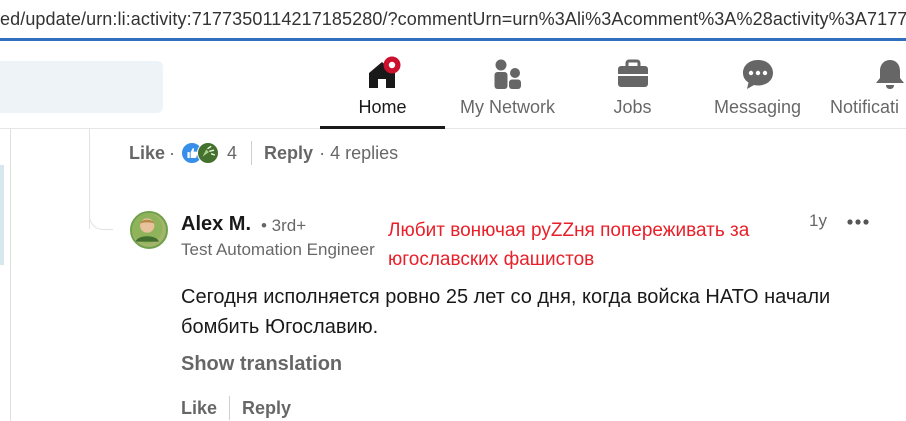  I want to click on home-icon, so click(384, 72).